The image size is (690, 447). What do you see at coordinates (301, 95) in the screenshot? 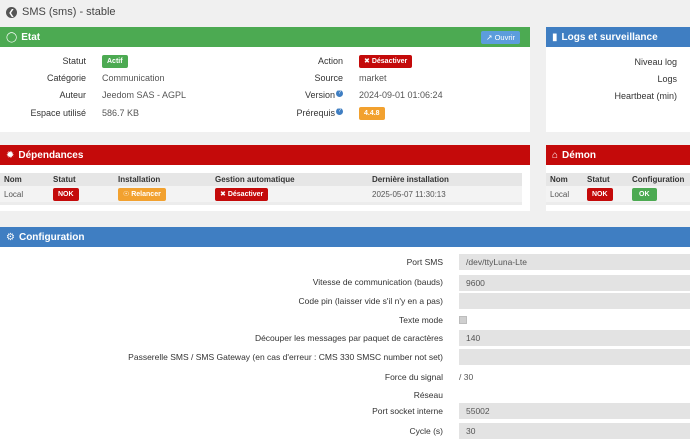
I see `version-label: Version?` at bounding box center [301, 95].